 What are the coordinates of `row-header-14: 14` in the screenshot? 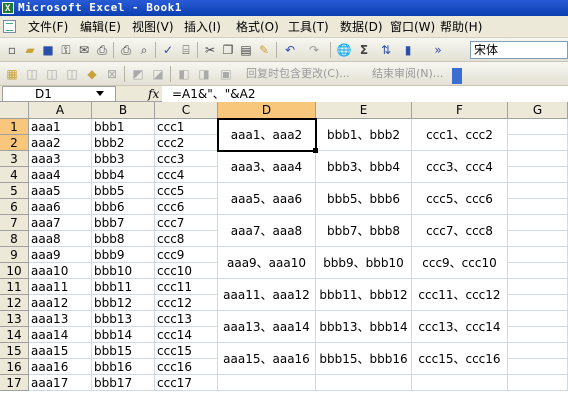 It's located at (14, 335).